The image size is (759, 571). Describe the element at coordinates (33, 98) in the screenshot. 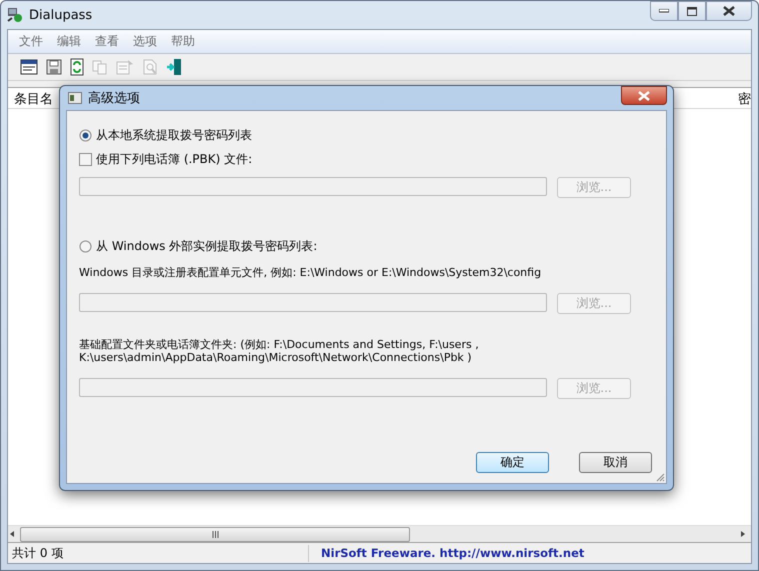

I see `column-header: 条目名` at that location.